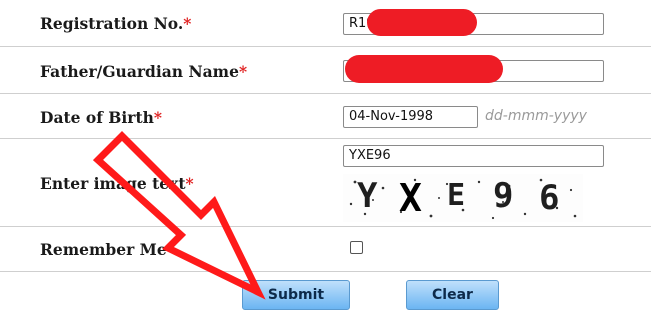 The width and height of the screenshot is (651, 315). What do you see at coordinates (410, 198) in the screenshot?
I see `captcha-char-2: X` at bounding box center [410, 198].